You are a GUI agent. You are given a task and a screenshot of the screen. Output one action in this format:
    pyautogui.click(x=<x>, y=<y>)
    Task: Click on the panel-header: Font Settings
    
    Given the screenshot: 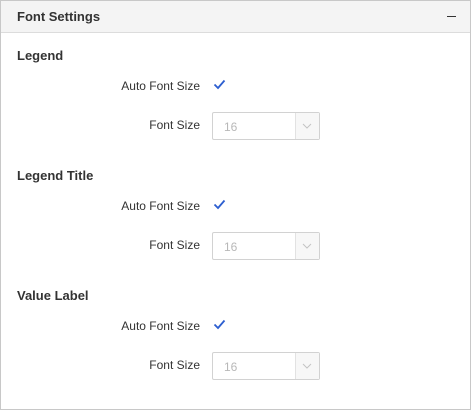 What is the action you would take?
    pyautogui.click(x=235, y=17)
    